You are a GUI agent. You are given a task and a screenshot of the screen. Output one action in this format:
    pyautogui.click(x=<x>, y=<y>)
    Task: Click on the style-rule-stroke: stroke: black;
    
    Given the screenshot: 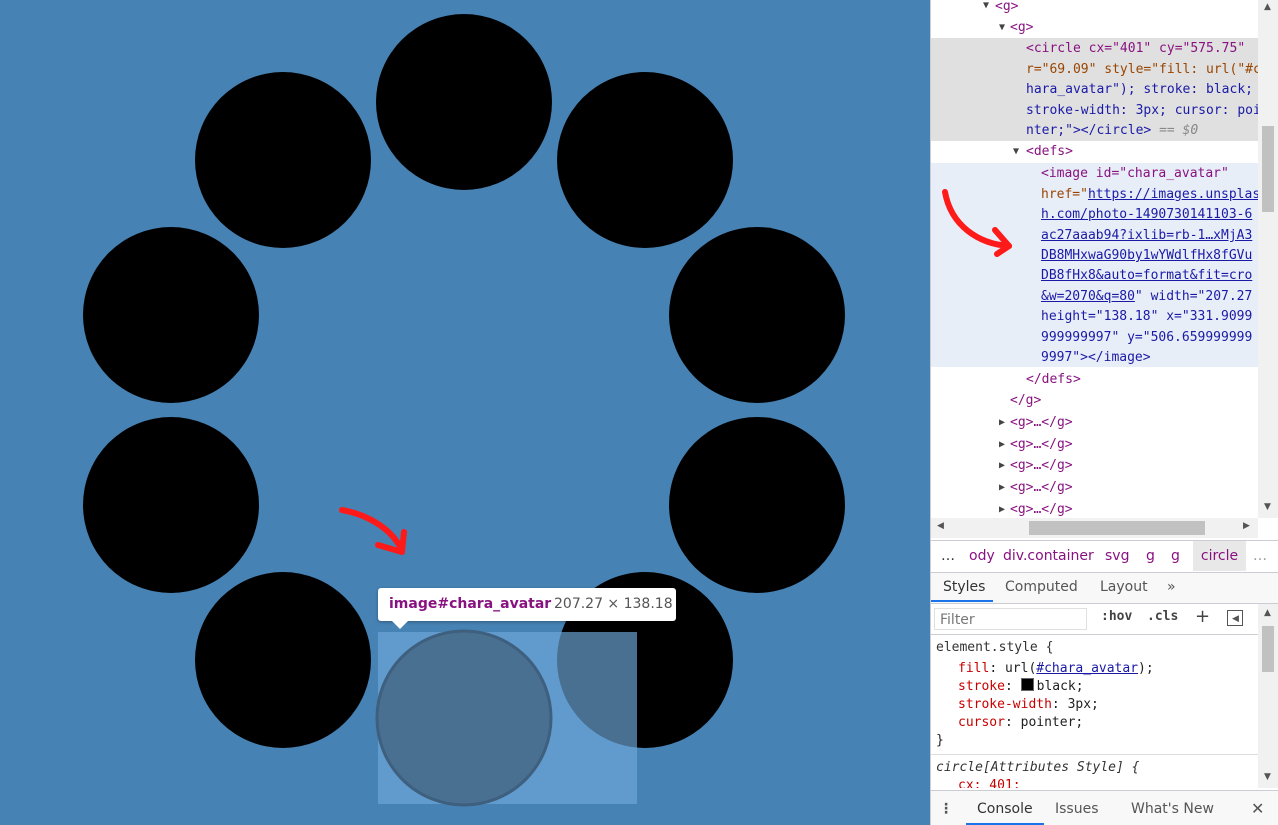 What is the action you would take?
    pyautogui.click(x=1021, y=687)
    